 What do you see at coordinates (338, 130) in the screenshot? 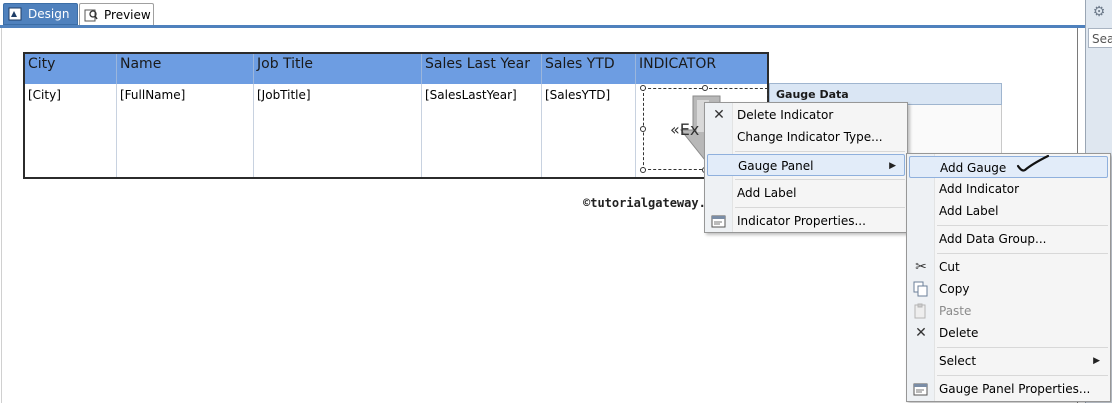
I see `cell-job-title: [JobTitle]` at bounding box center [338, 130].